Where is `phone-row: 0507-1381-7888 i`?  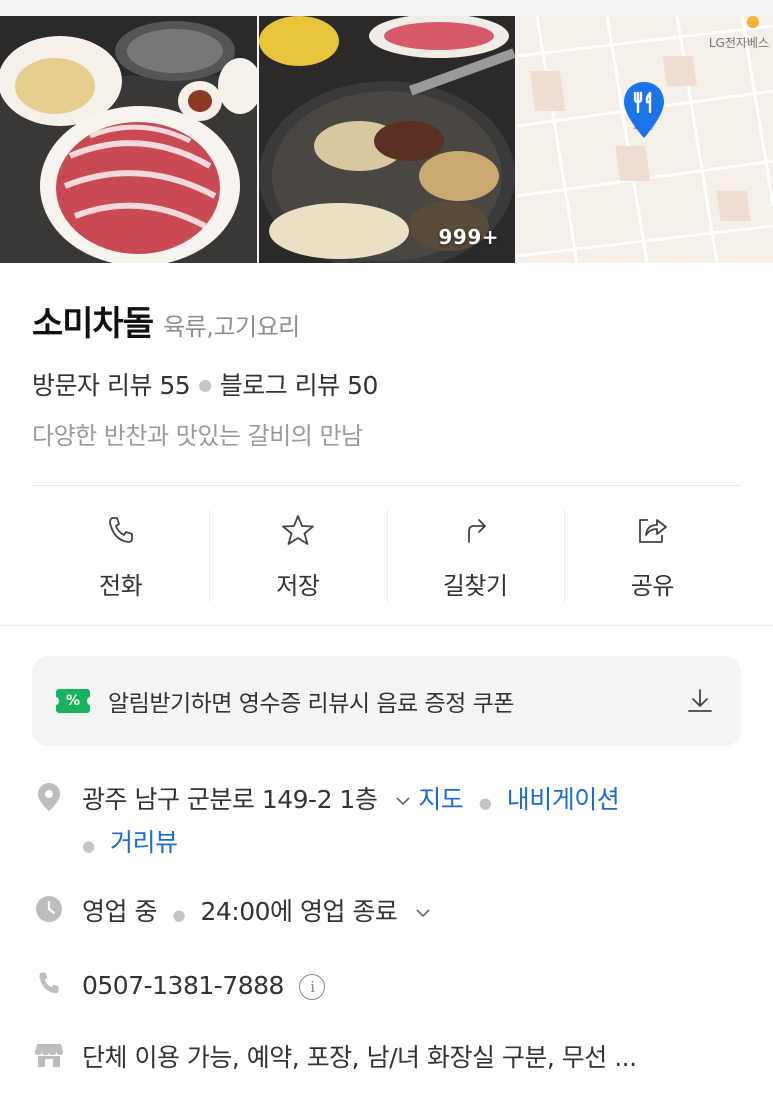 phone-row: 0507-1381-7888 i is located at coordinates (386, 986).